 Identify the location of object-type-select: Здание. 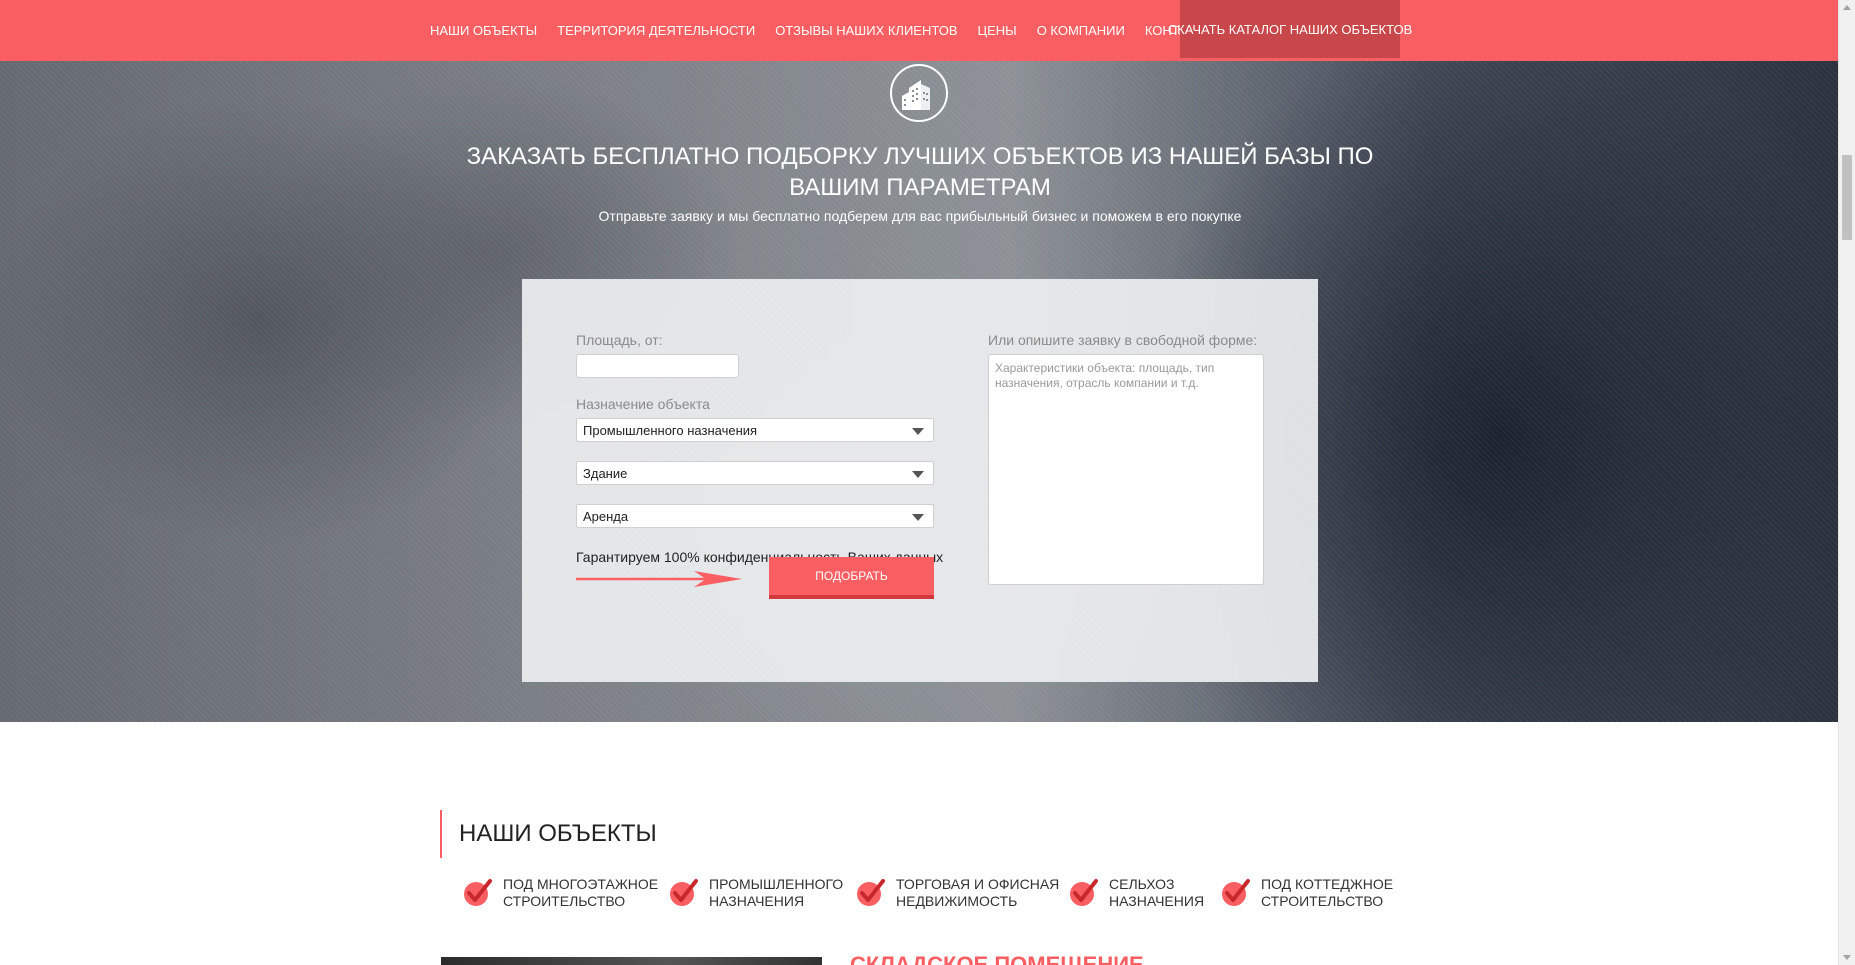
(755, 473).